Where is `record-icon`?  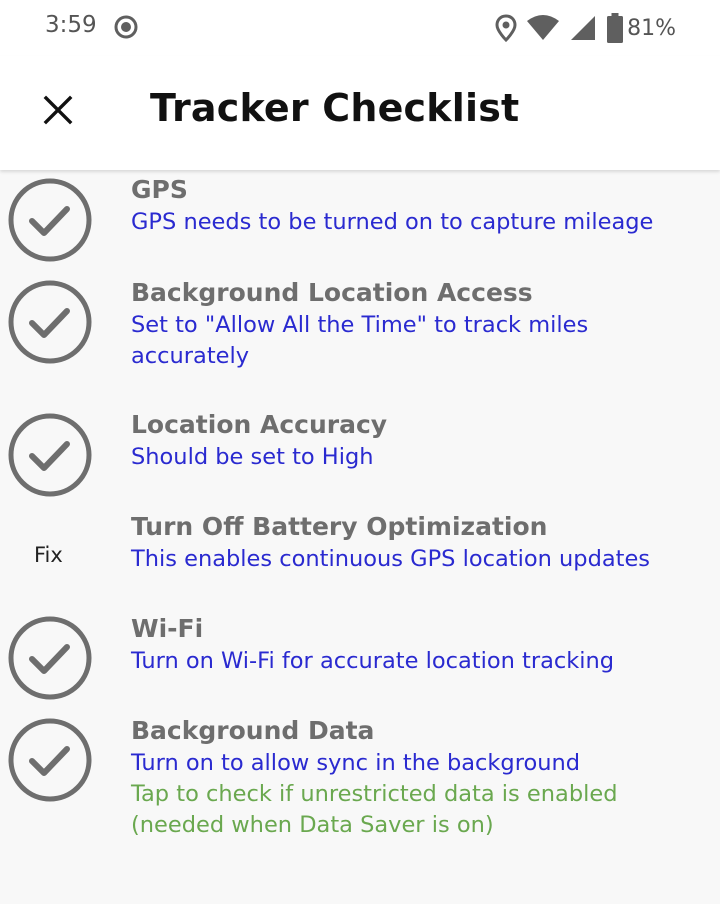 record-icon is located at coordinates (126, 27).